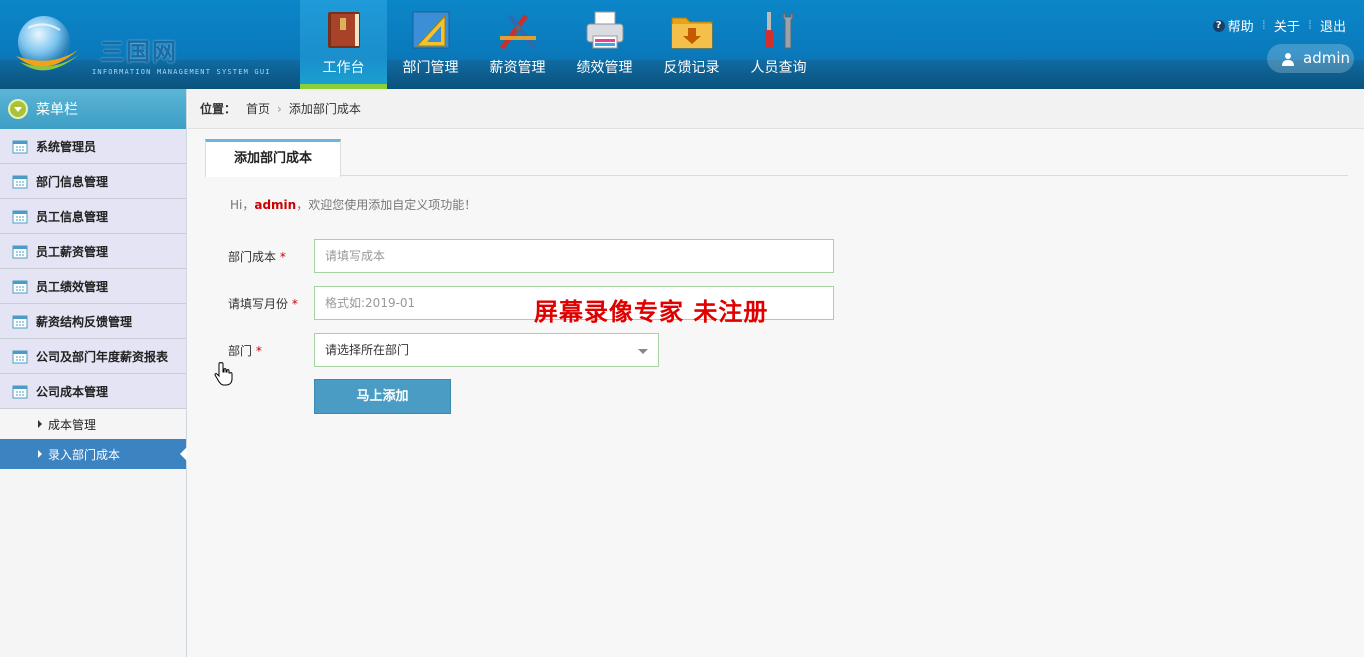 The width and height of the screenshot is (1364, 657). Describe the element at coordinates (517, 68) in the screenshot. I see `nav-label: 薪资管理` at that location.